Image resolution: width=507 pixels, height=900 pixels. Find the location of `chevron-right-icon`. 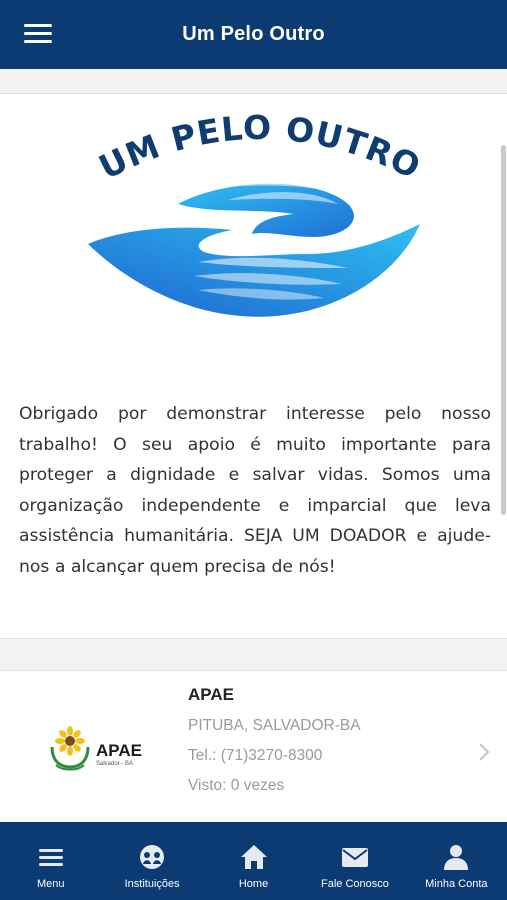

chevron-right-icon is located at coordinates (484, 752).